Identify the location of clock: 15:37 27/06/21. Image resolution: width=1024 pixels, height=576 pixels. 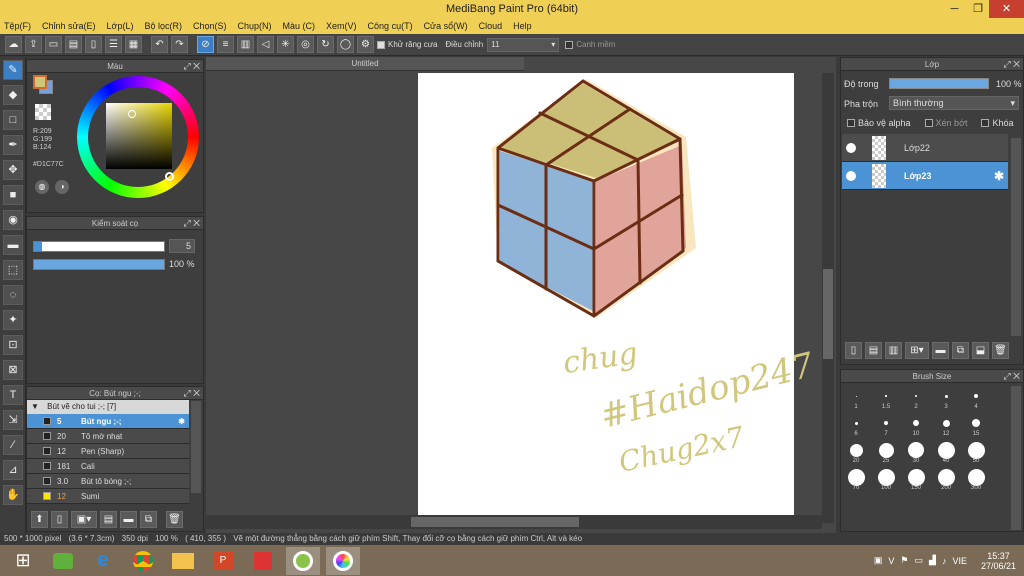
(998, 561).